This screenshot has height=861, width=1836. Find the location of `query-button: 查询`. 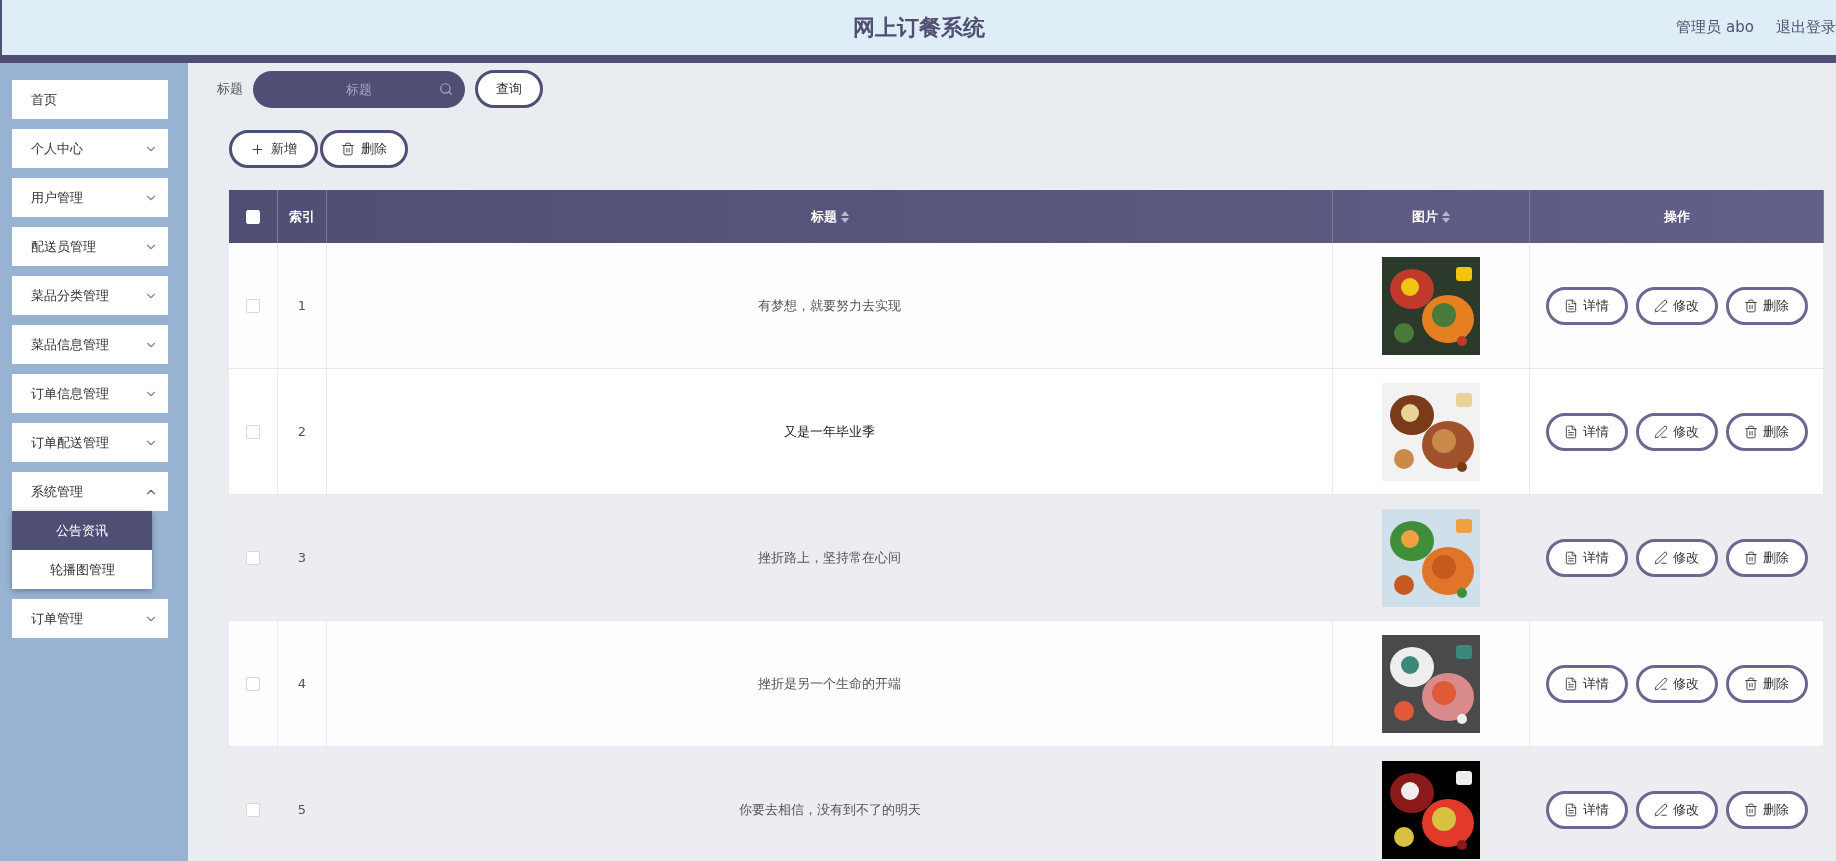

query-button: 查询 is located at coordinates (509, 89).